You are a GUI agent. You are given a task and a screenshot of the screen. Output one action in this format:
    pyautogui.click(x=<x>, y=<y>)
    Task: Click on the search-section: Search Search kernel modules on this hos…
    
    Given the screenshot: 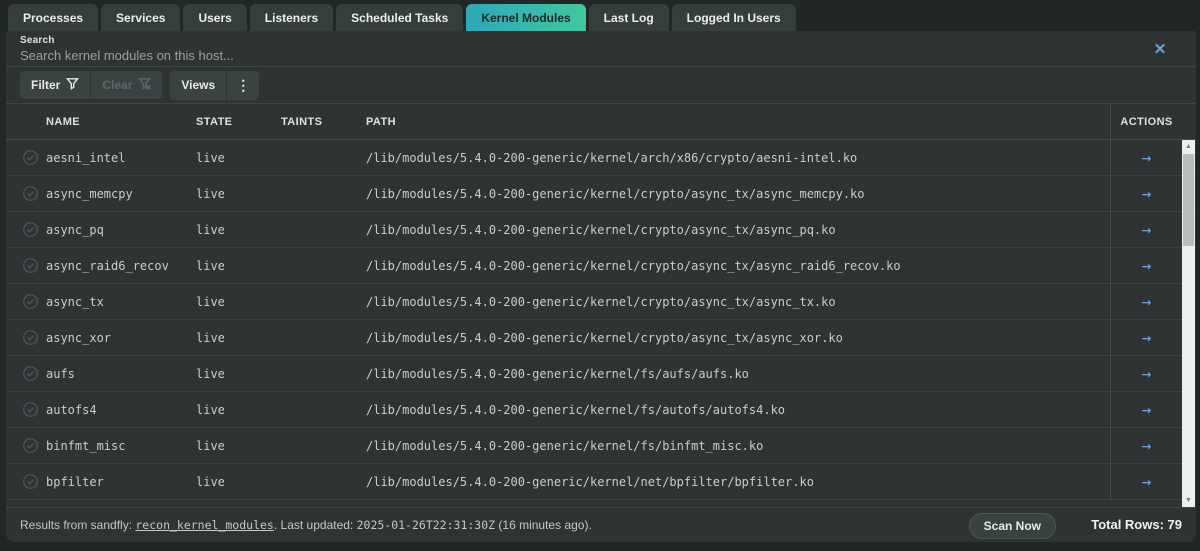 What is the action you would take?
    pyautogui.click(x=601, y=49)
    